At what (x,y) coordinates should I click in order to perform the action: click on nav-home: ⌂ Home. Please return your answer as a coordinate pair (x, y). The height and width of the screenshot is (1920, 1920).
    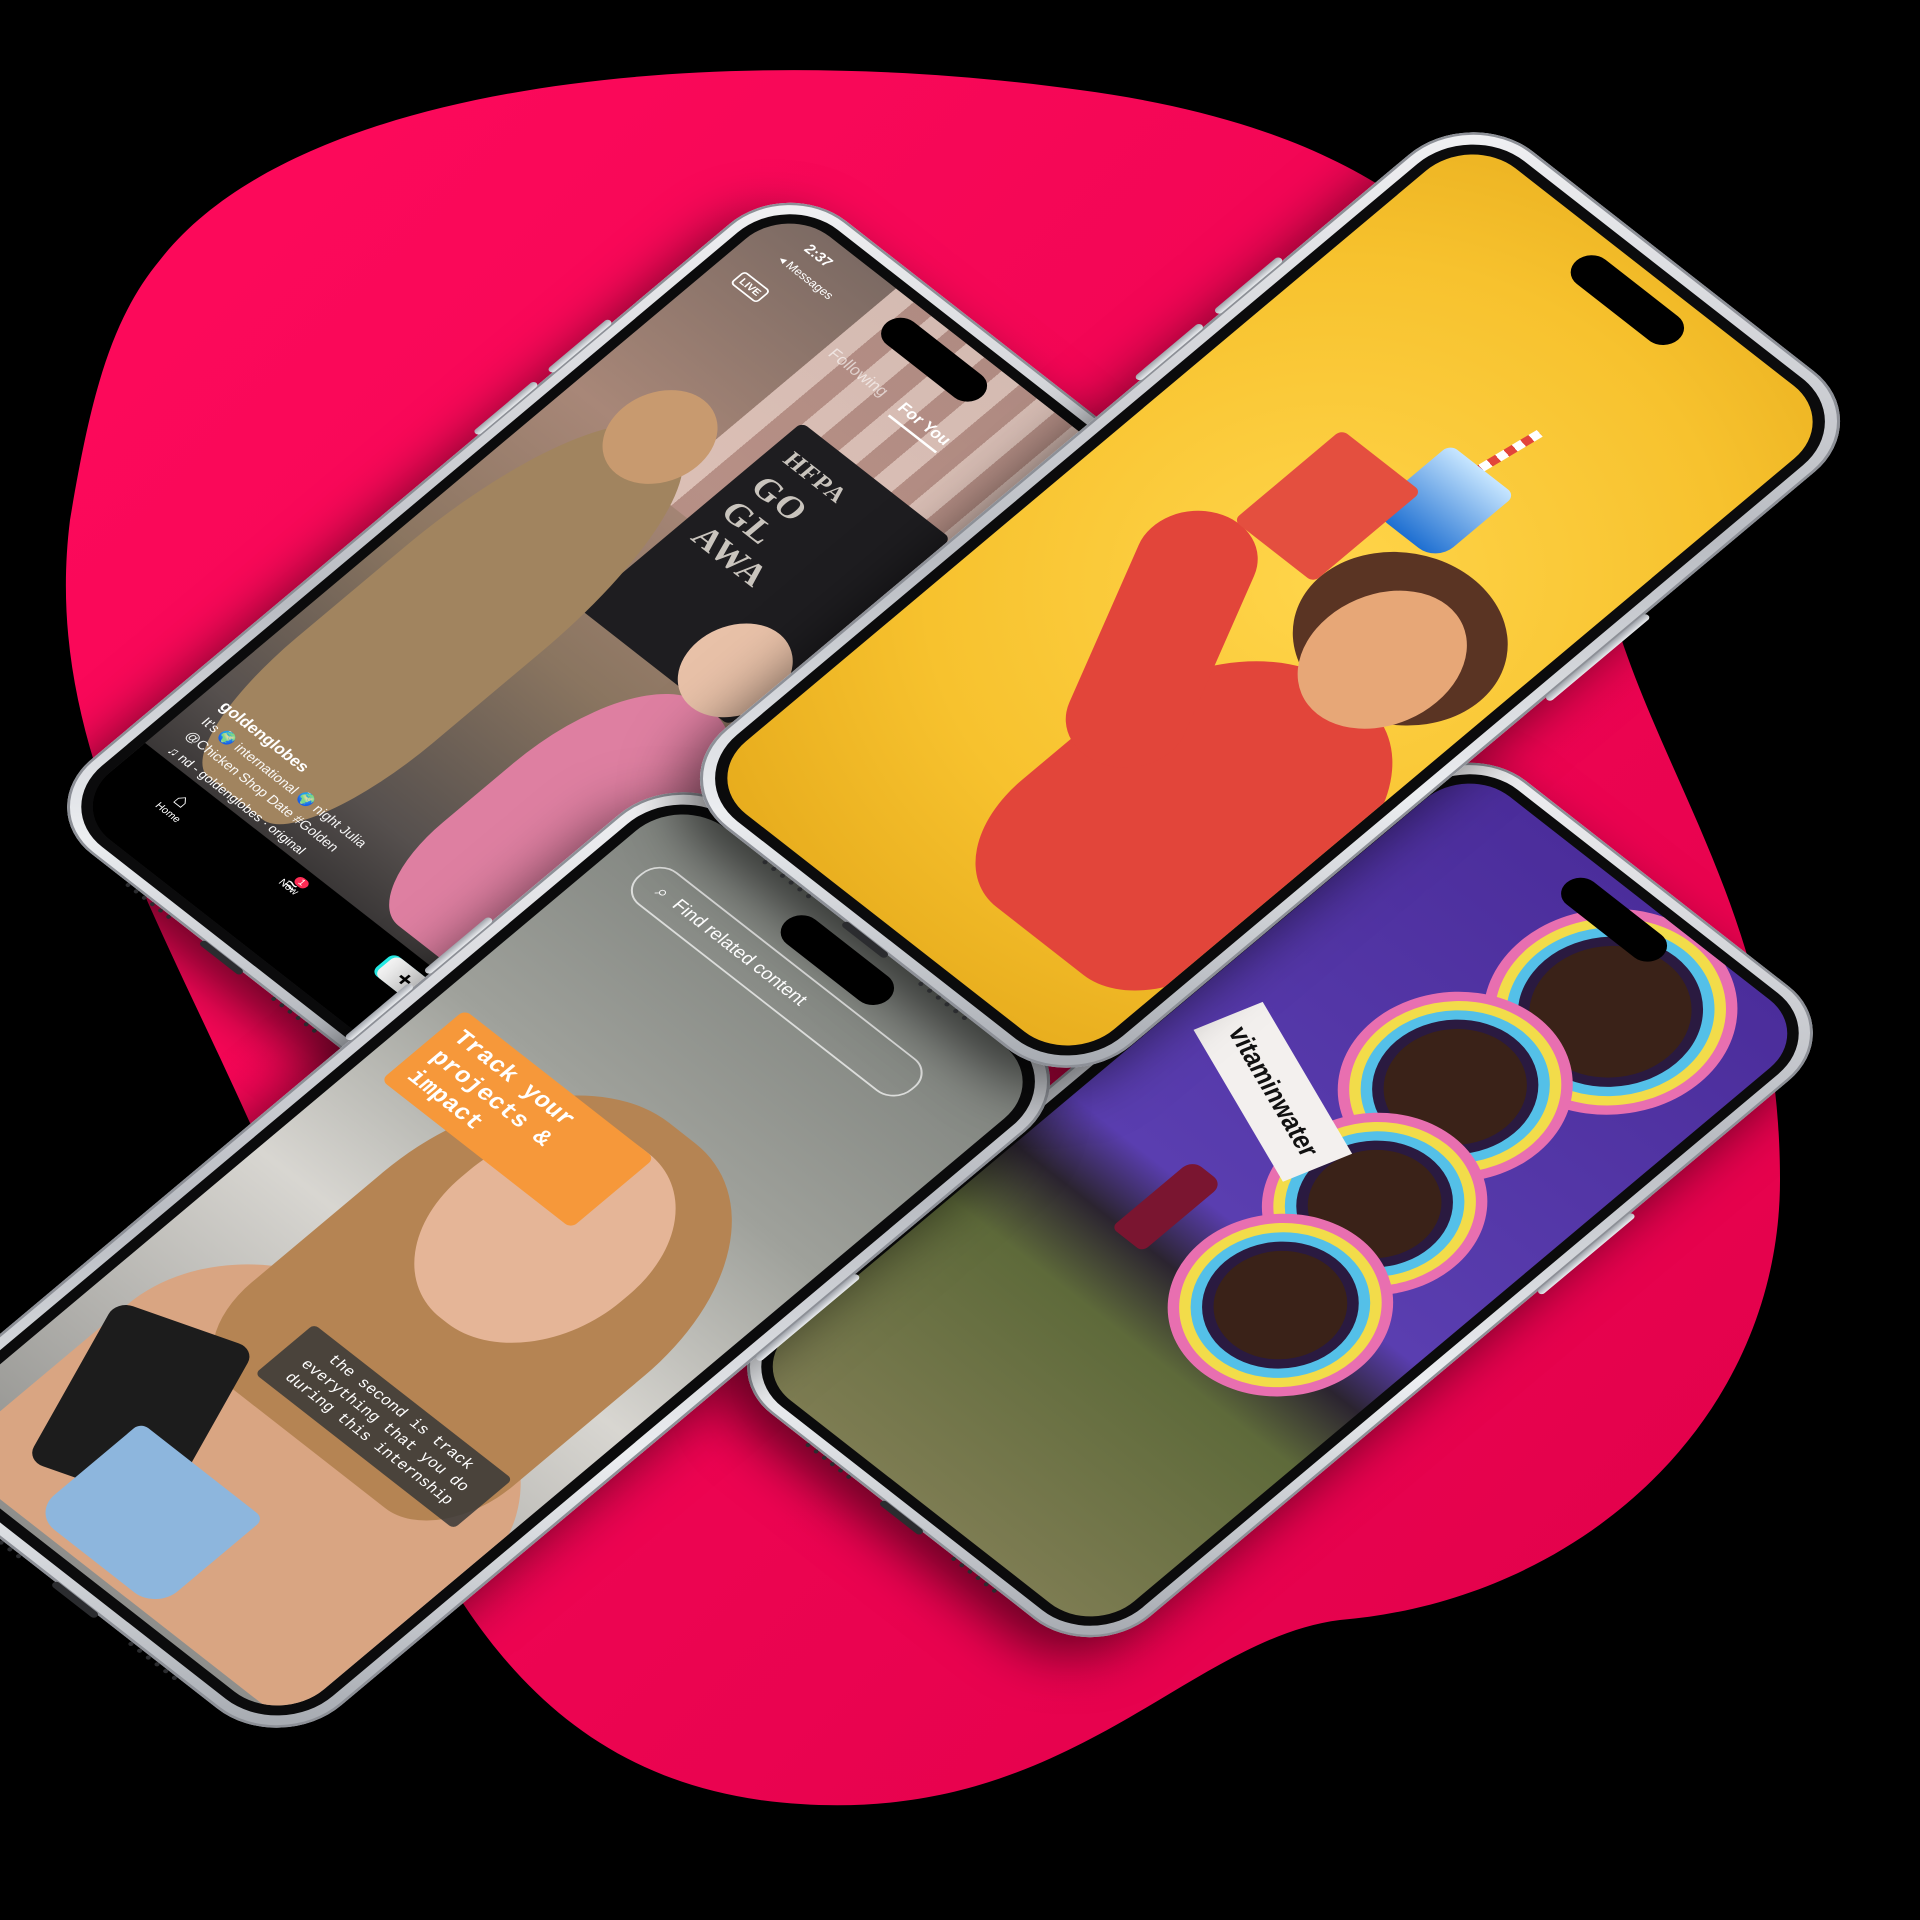
    Looking at the image, I should click on (177, 804).